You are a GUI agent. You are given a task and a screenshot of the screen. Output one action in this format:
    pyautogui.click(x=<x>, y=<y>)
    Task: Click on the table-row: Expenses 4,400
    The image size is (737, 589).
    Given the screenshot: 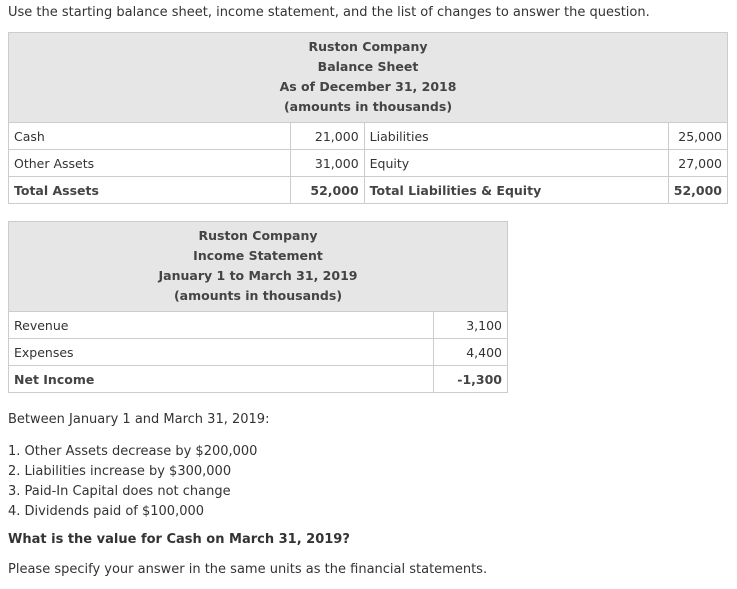 What is the action you would take?
    pyautogui.click(x=257, y=352)
    